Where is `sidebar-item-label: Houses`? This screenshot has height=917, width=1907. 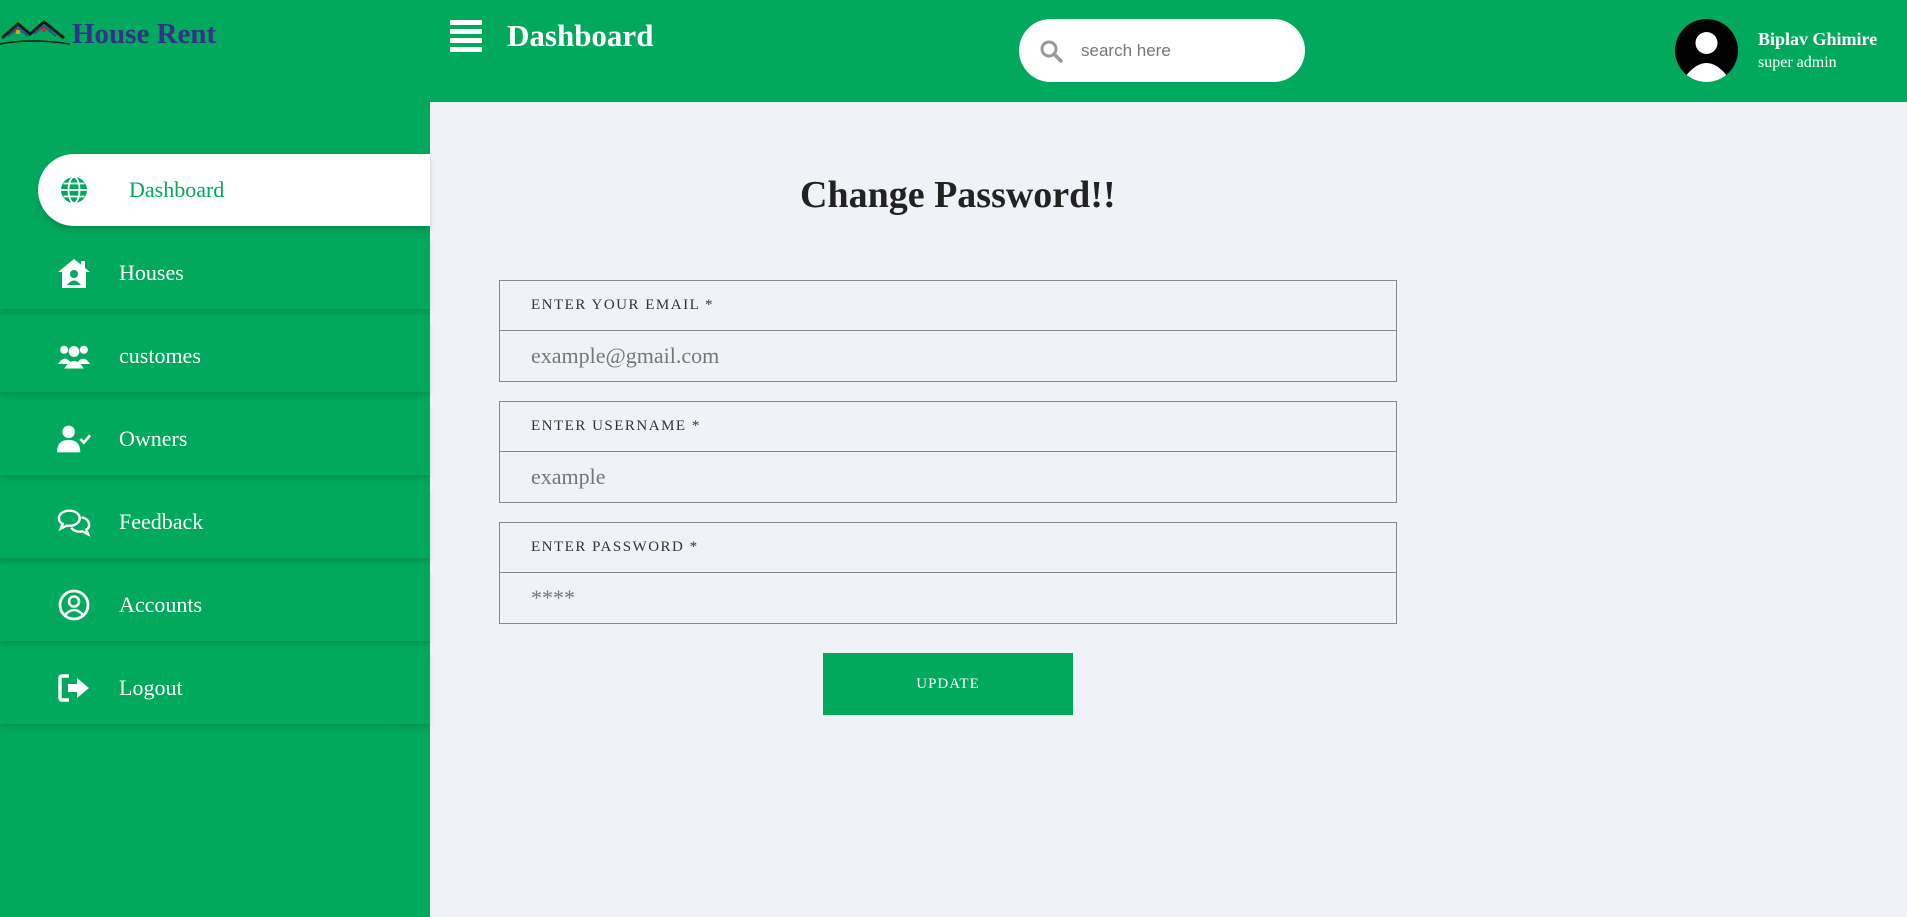
sidebar-item-label: Houses is located at coordinates (151, 272).